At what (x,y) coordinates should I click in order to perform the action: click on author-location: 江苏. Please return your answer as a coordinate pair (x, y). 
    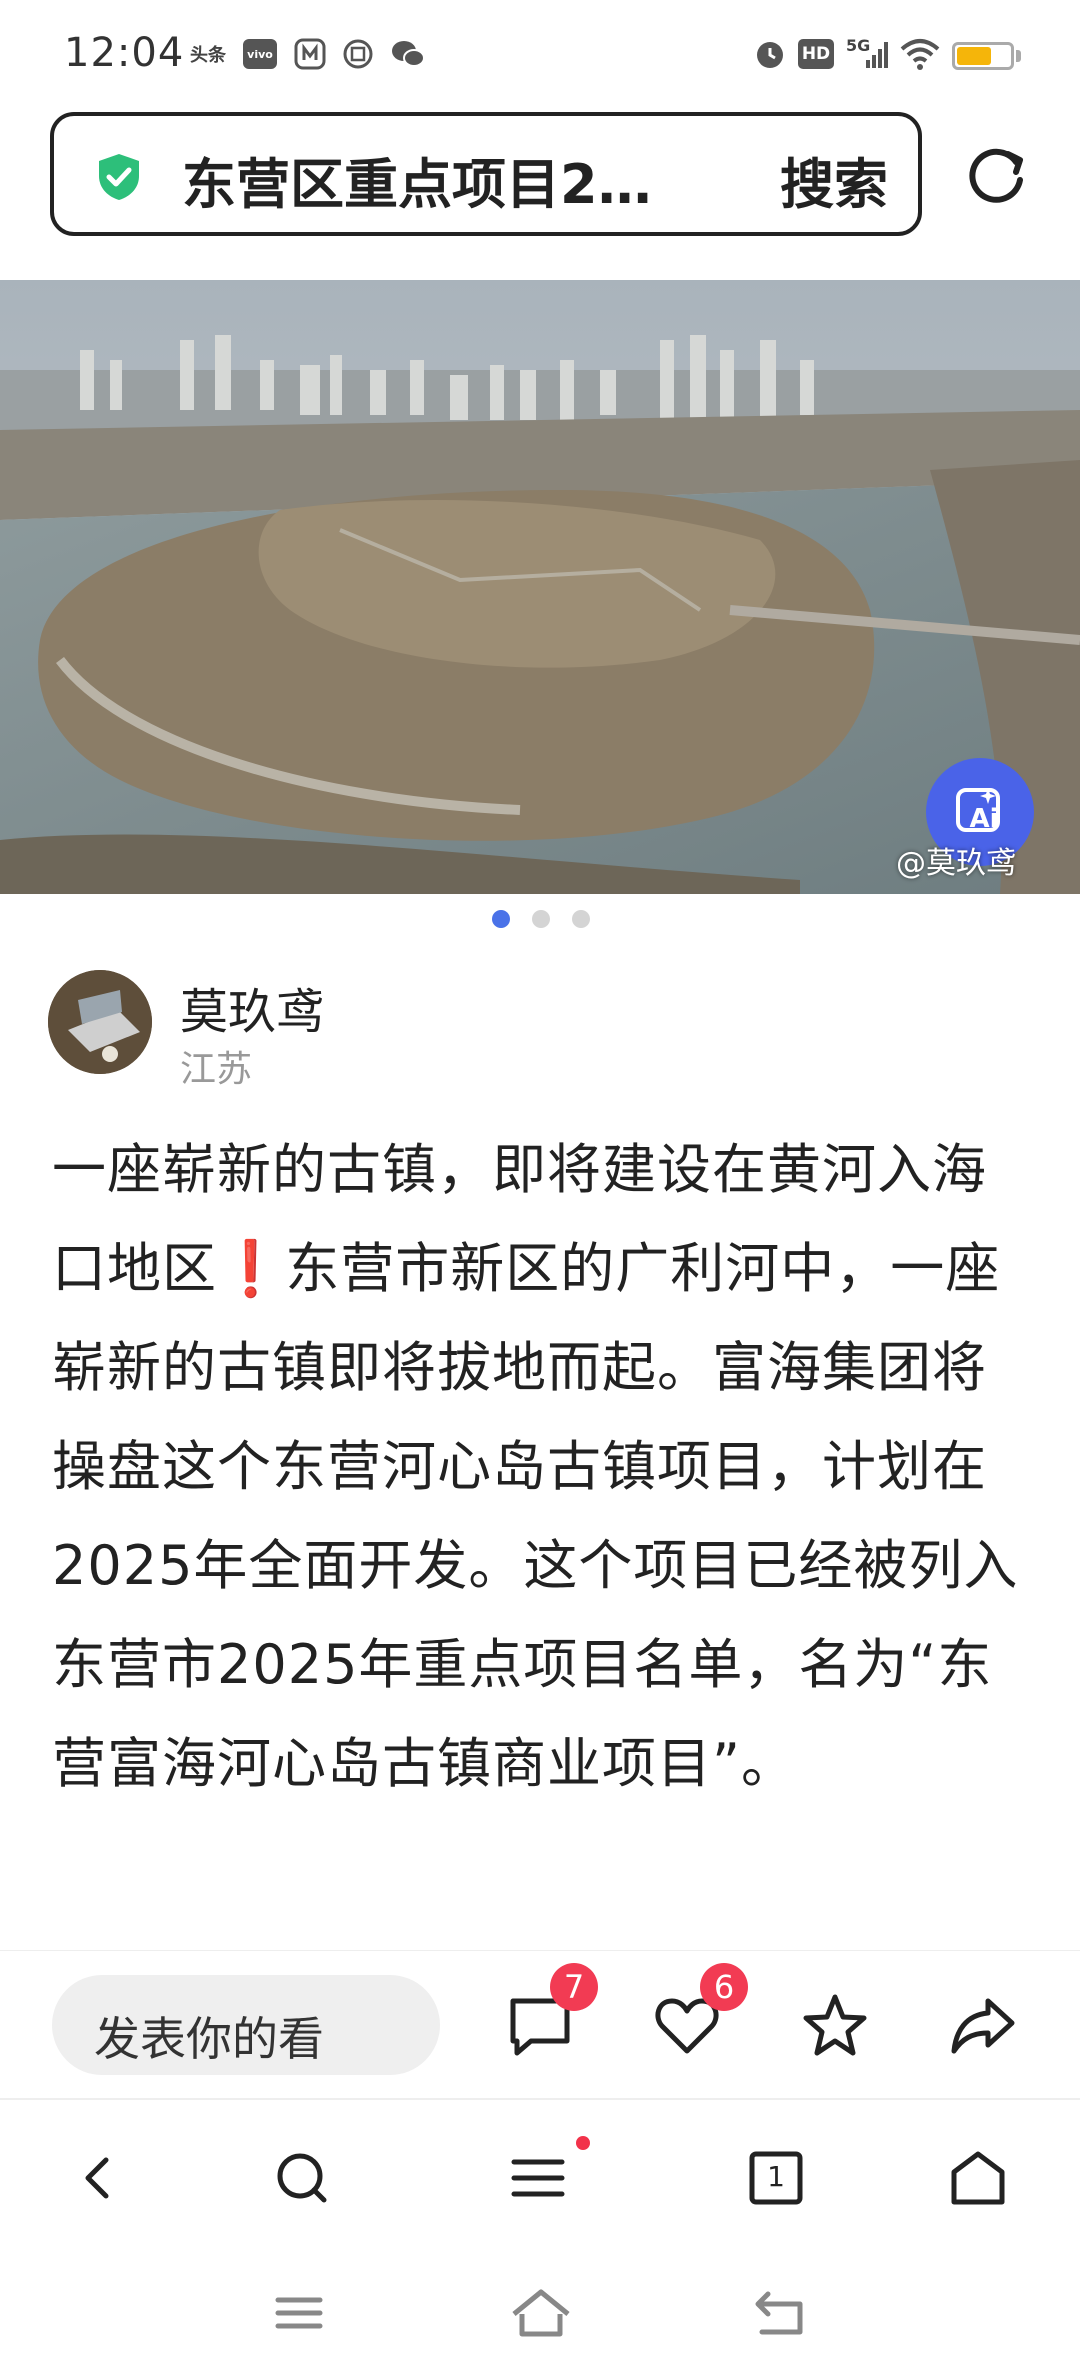
    Looking at the image, I should click on (216, 1069).